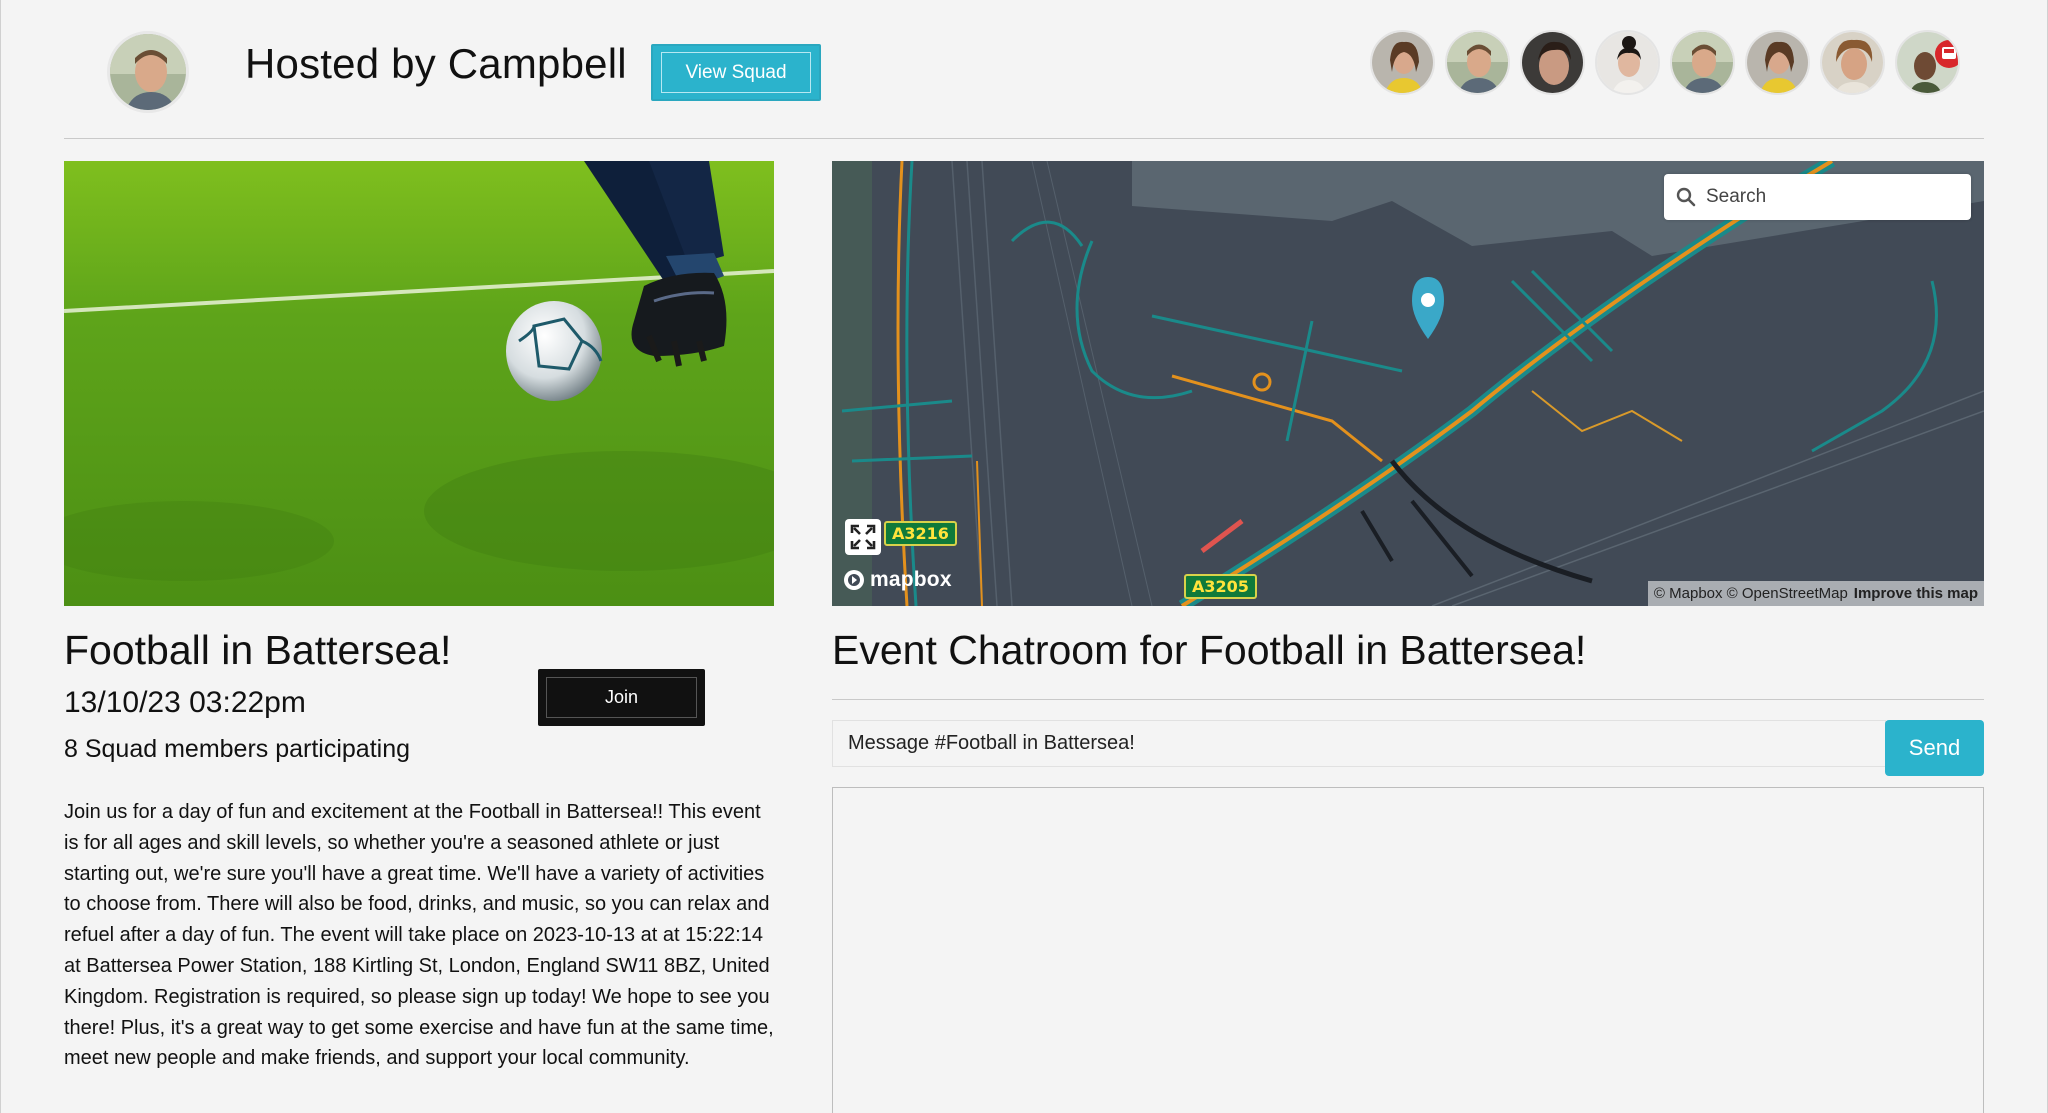  I want to click on improve-map-link: Improve this map, so click(1916, 593).